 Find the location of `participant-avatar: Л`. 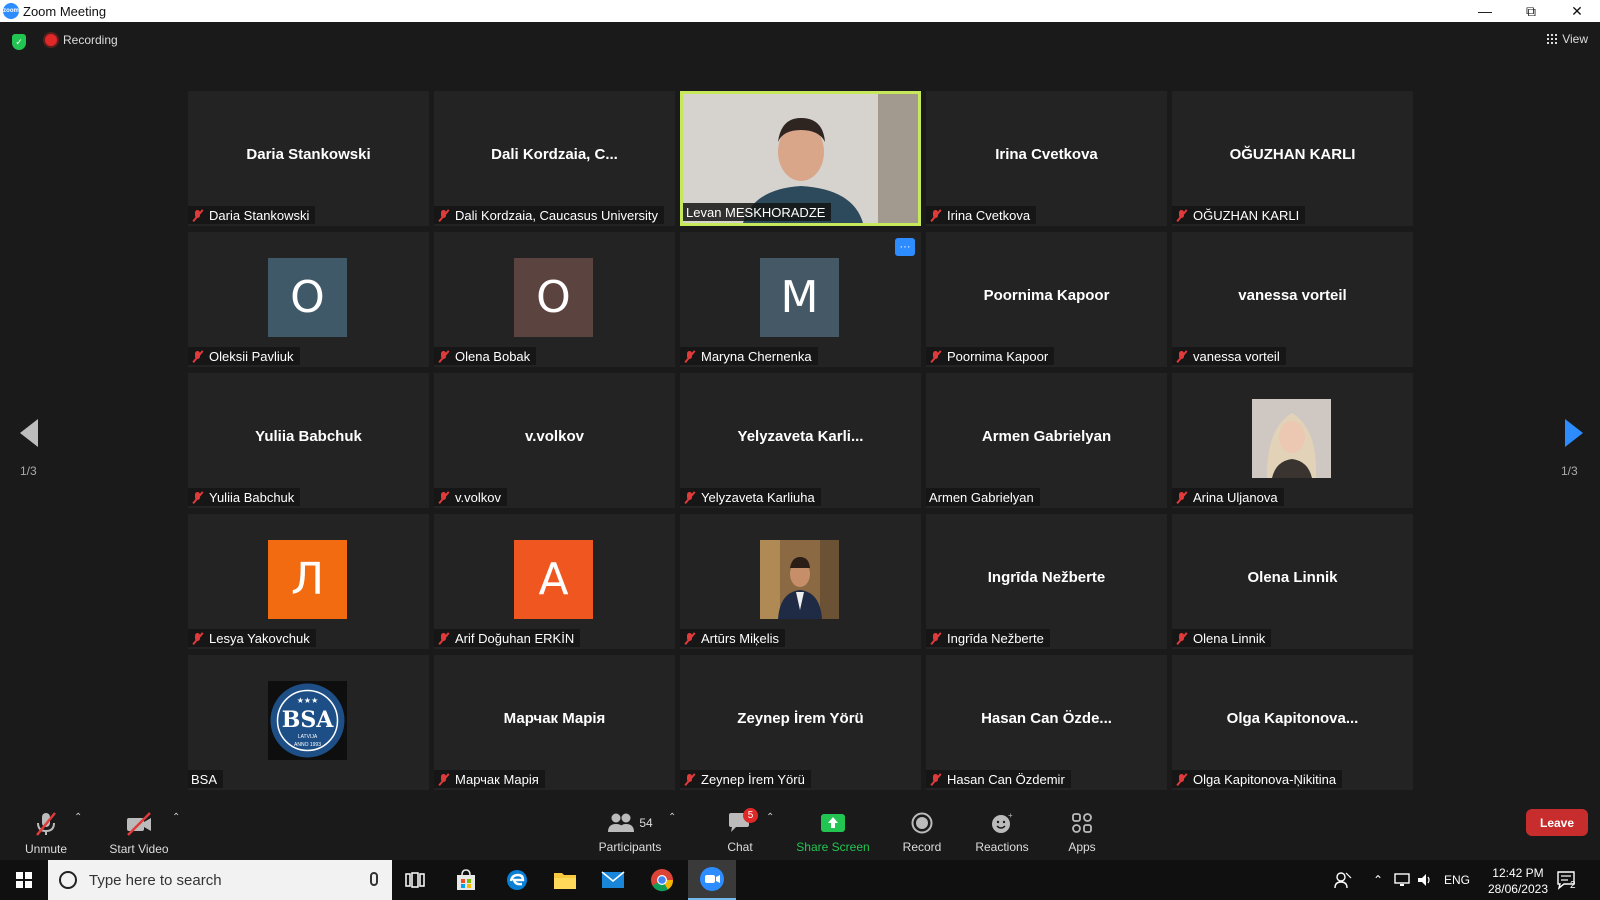

participant-avatar: Л is located at coordinates (307, 579).